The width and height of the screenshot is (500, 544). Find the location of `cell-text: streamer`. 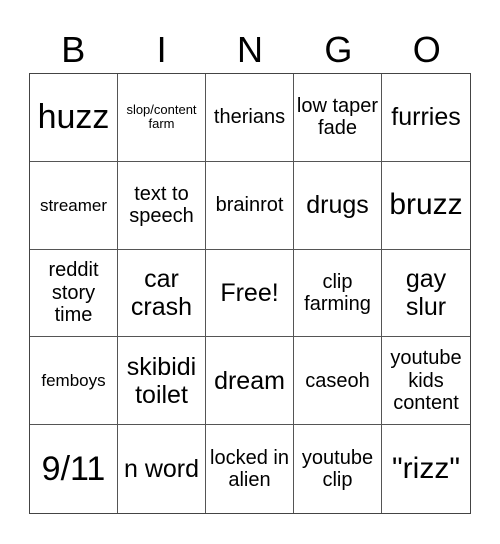

cell-text: streamer is located at coordinates (73, 205).